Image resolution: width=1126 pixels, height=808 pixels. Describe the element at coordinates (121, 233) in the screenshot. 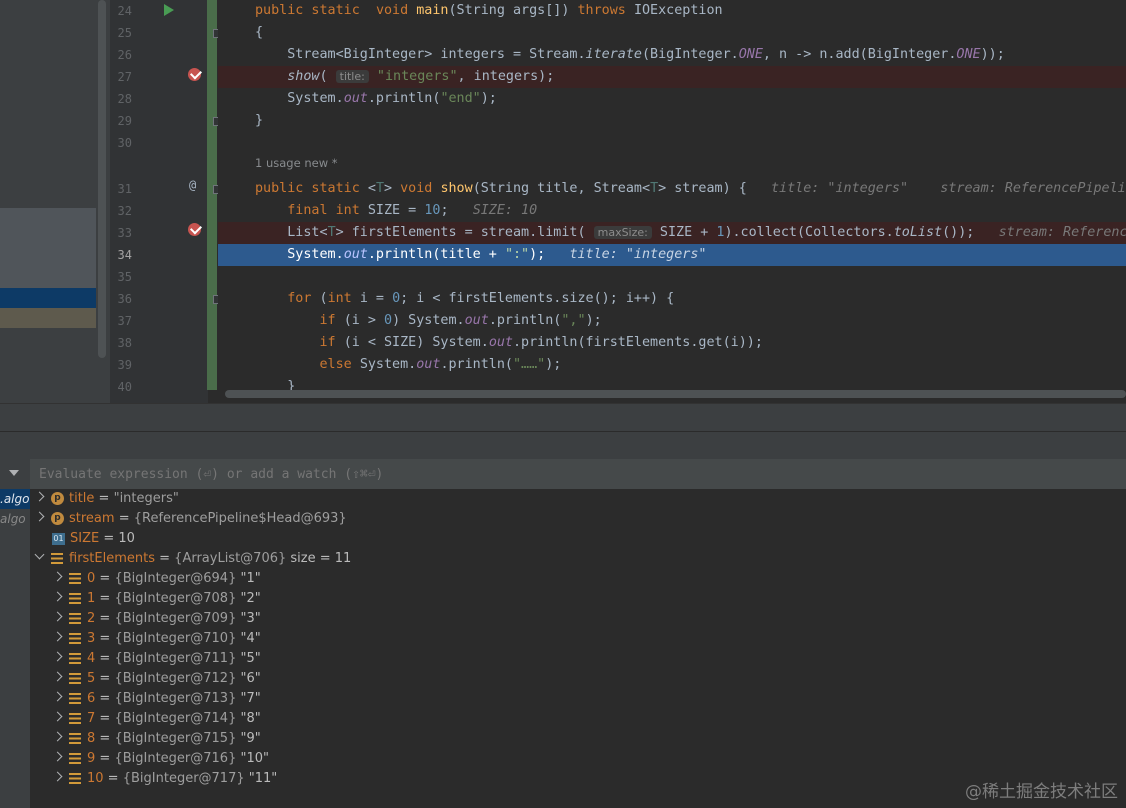

I see `line-number: 33` at that location.